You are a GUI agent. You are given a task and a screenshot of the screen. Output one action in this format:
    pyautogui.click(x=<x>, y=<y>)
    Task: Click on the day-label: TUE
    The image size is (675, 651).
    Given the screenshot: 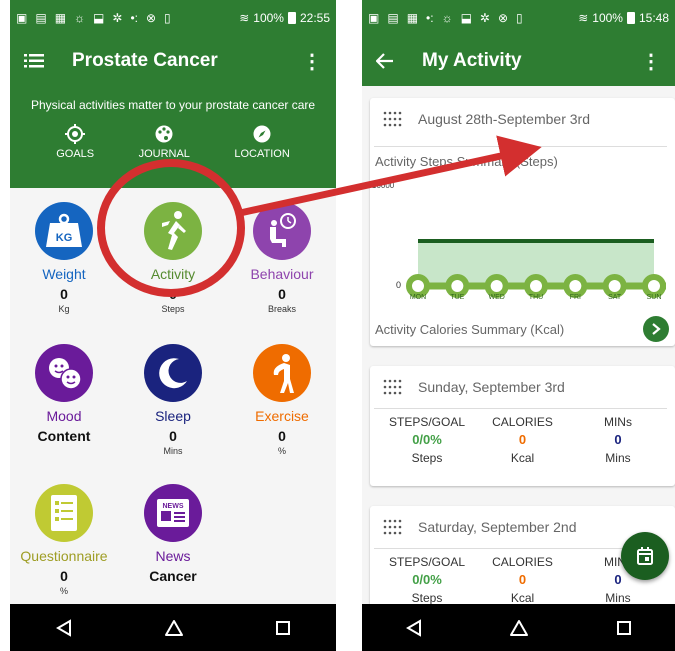 What is the action you would take?
    pyautogui.click(x=457, y=297)
    